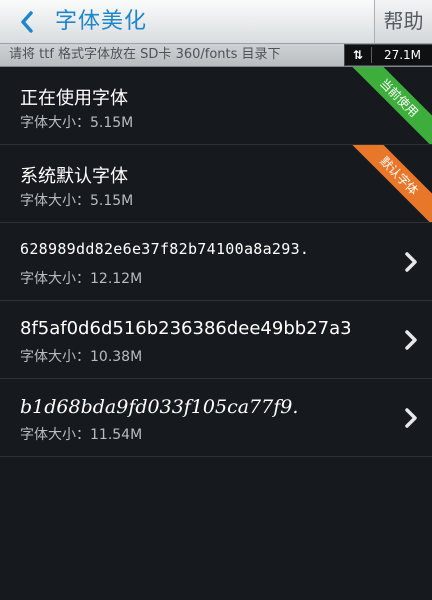 The height and width of the screenshot is (600, 432). Describe the element at coordinates (216, 106) in the screenshot. I see `list-item-current-font: 正在使用字体 字体大小：5.15M 当前使用` at that location.